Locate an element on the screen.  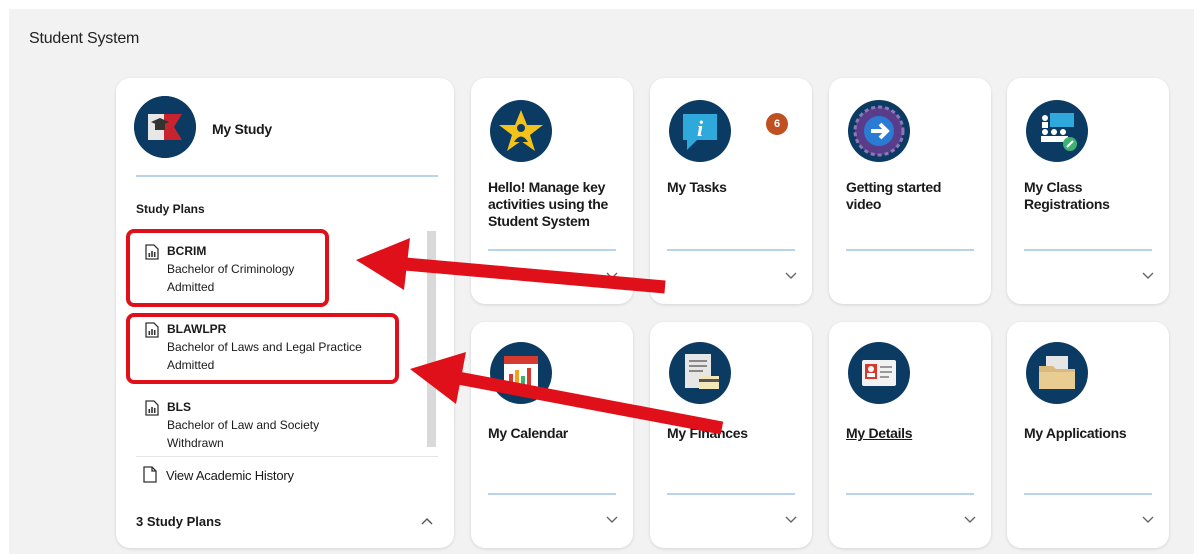
study-plans-heading: Study Plans is located at coordinates (170, 209).